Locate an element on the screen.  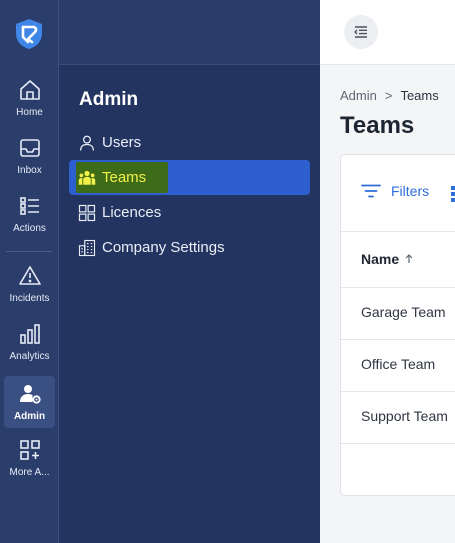
table-cell-name: Garage Team is located at coordinates (403, 312).